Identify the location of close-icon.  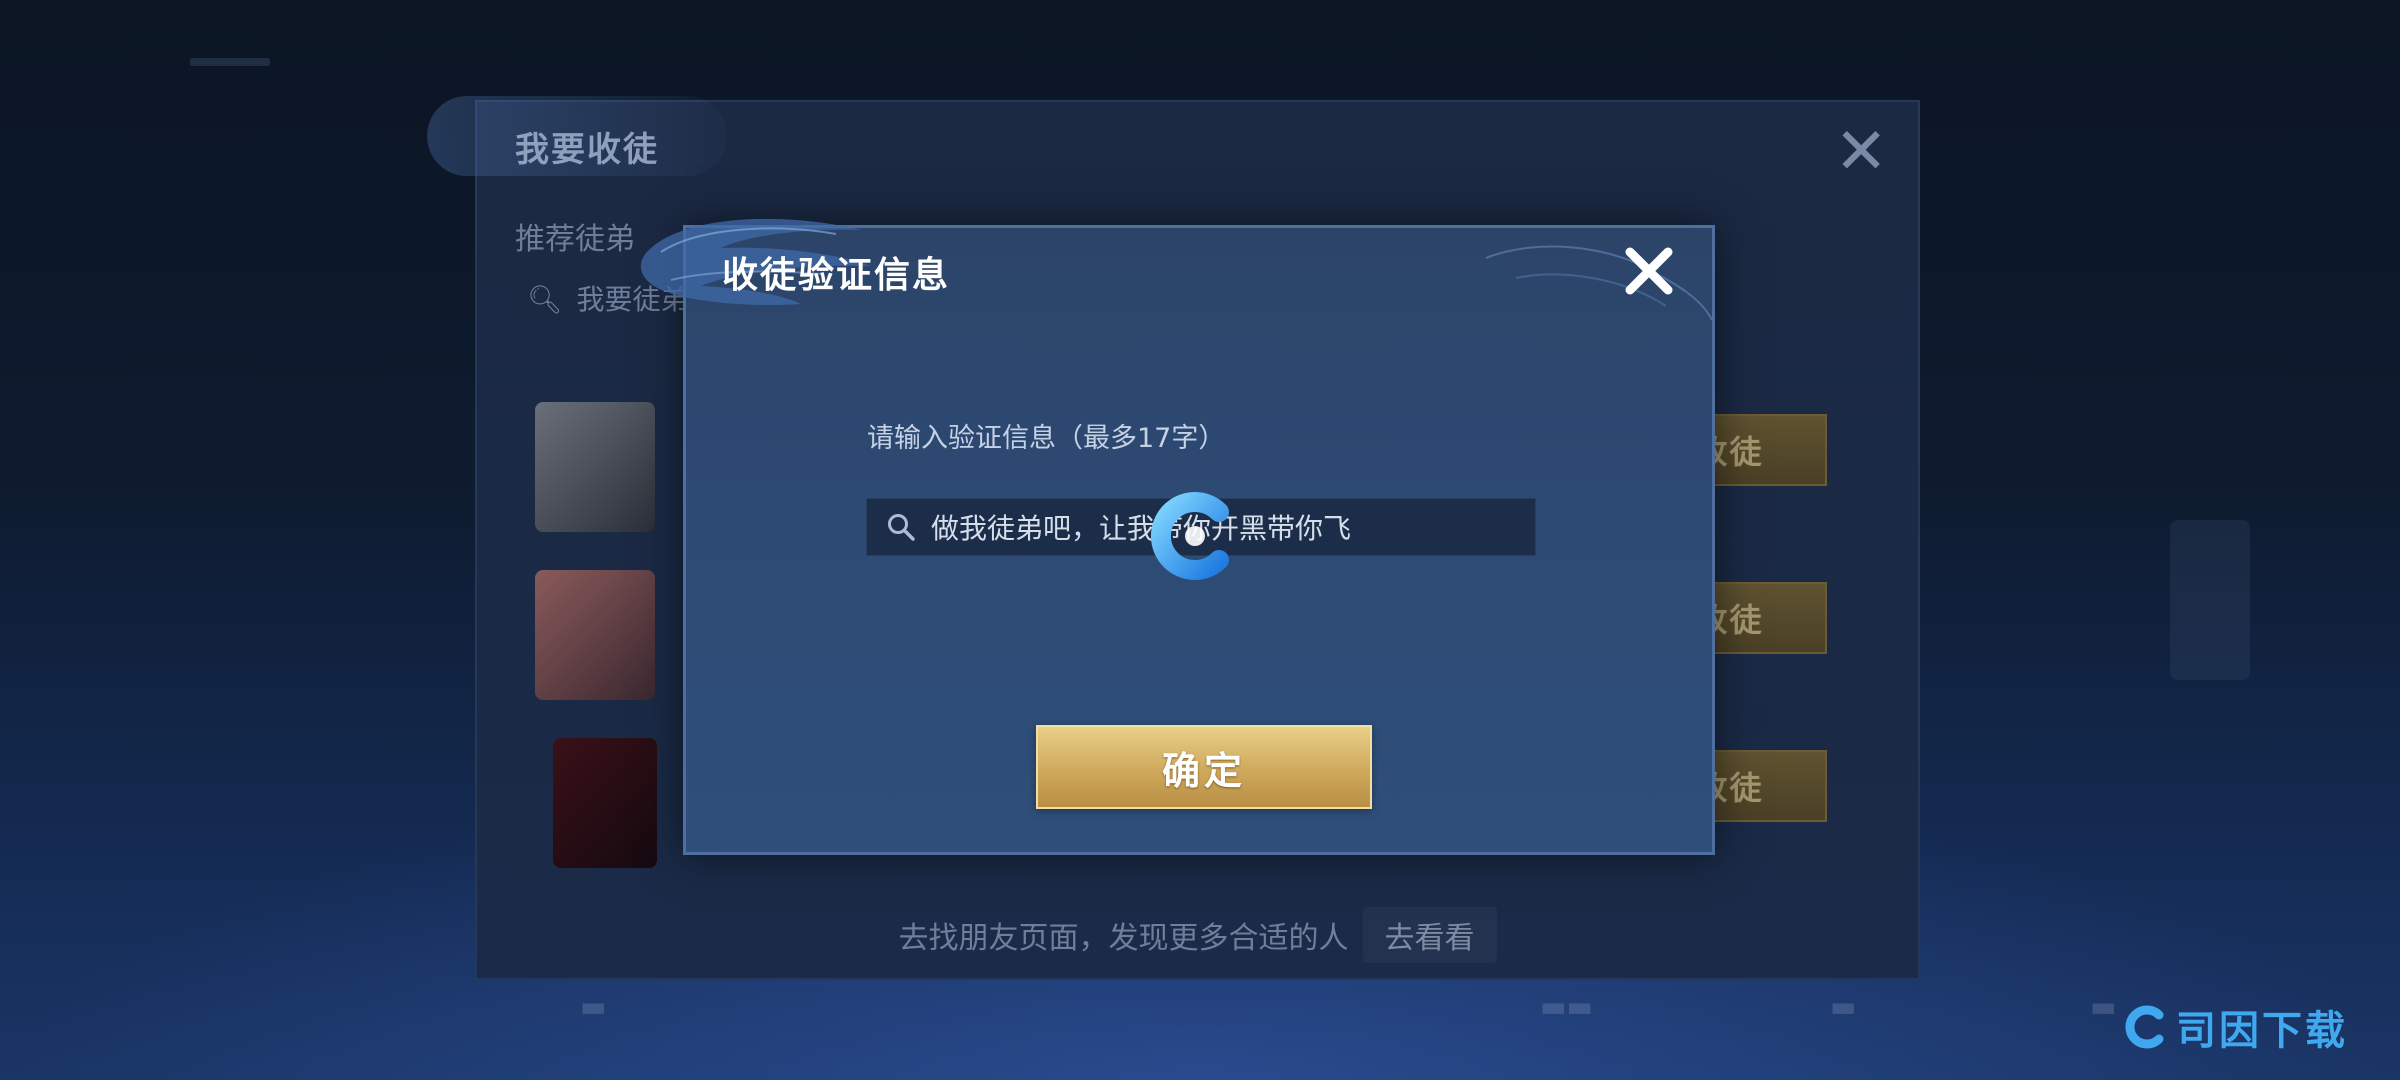
(1649, 271).